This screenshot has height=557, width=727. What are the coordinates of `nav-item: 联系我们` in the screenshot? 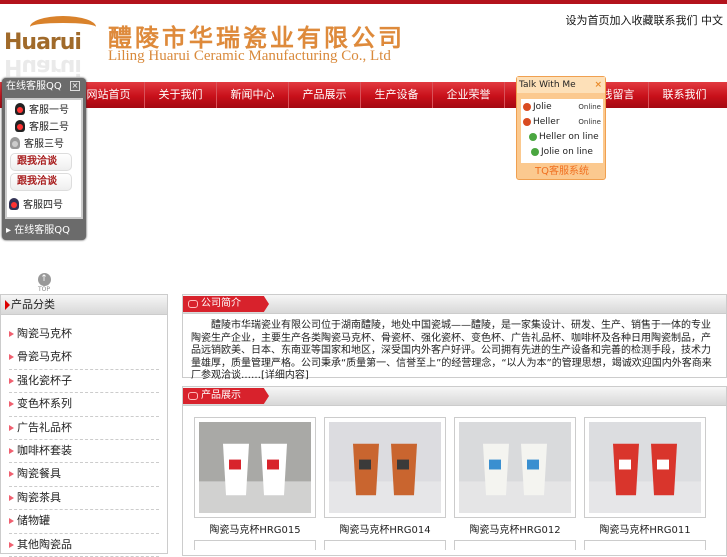 It's located at (684, 95).